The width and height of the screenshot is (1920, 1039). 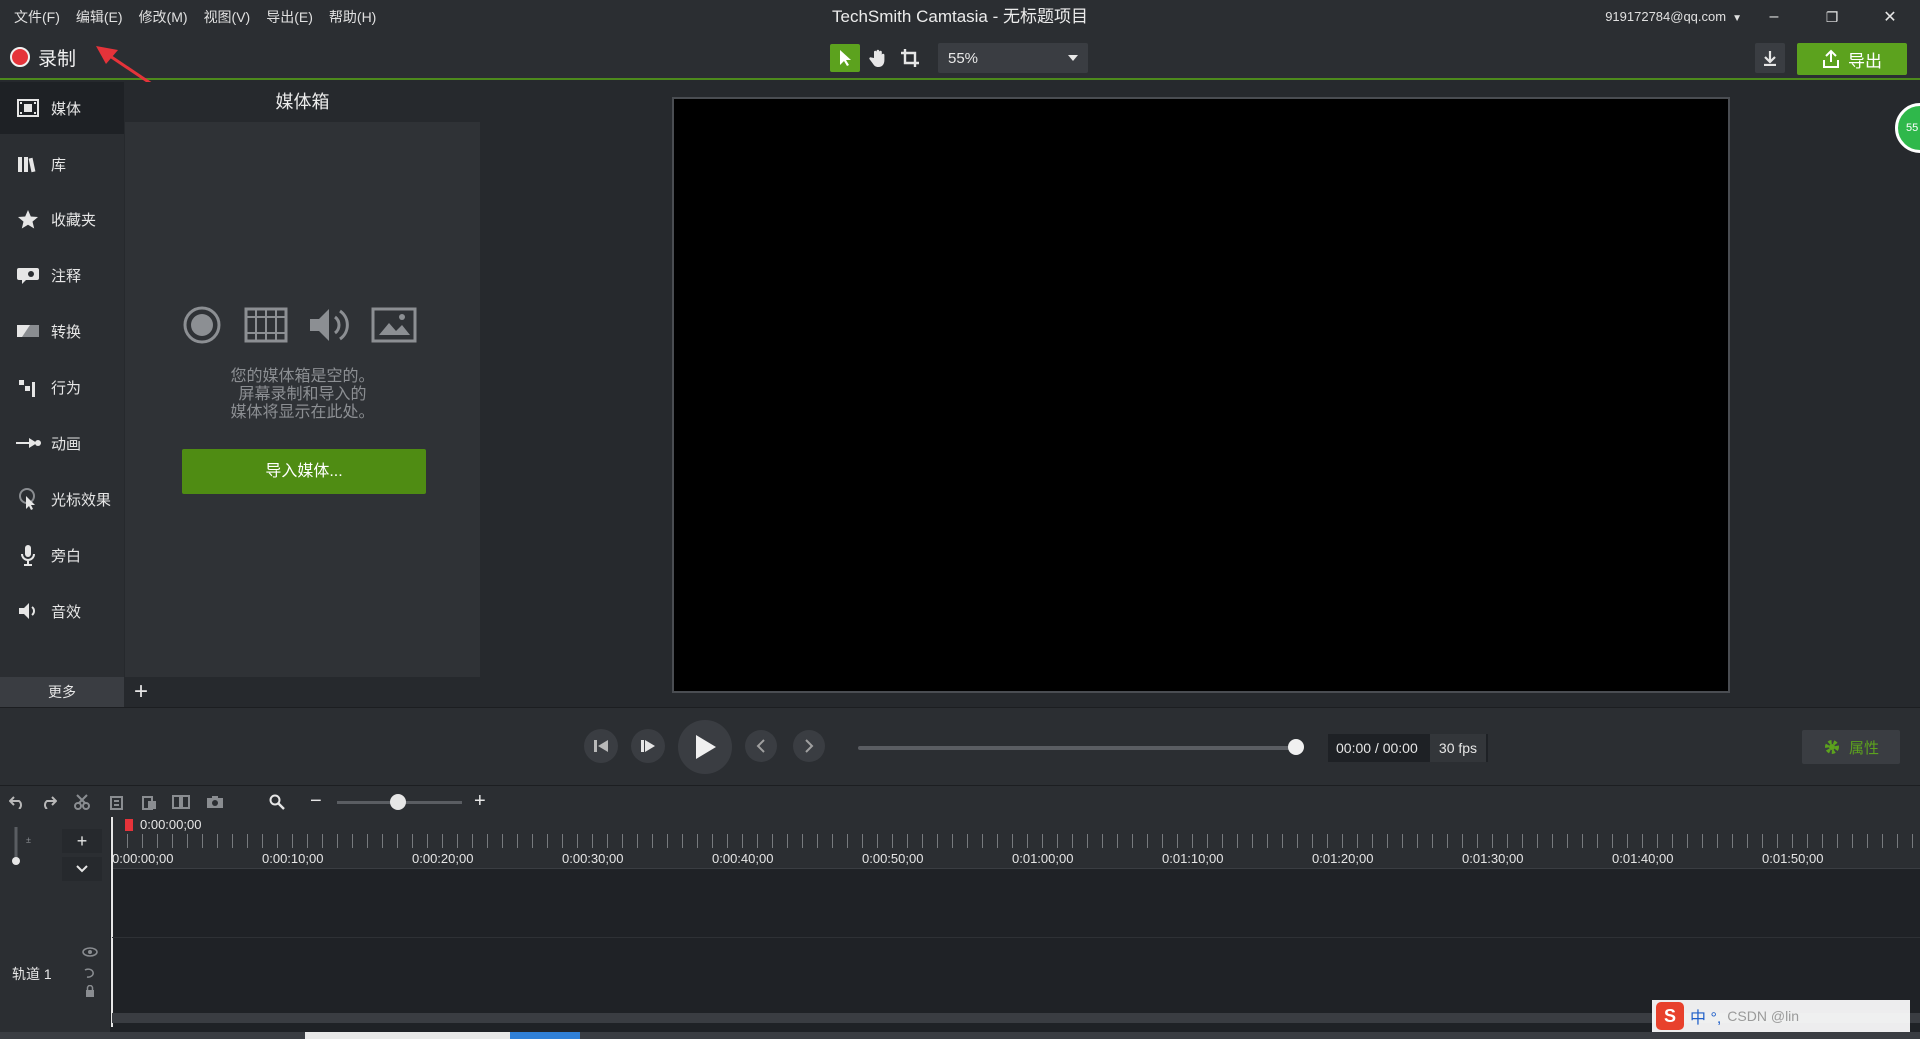 What do you see at coordinates (1863, 748) in the screenshot?
I see `properties-label: 属性` at bounding box center [1863, 748].